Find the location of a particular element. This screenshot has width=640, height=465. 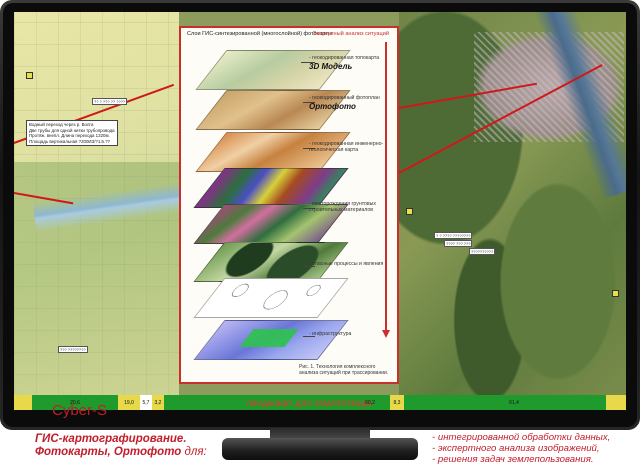

monitor-stand-base is located at coordinates (320, 449).